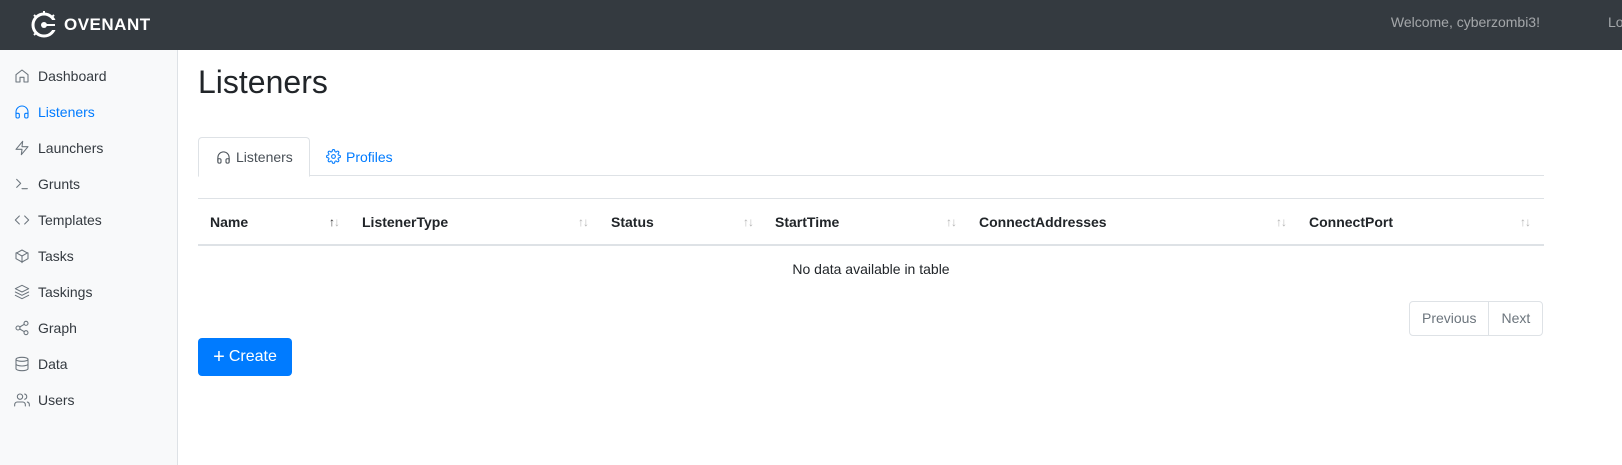 The height and width of the screenshot is (465, 1622). What do you see at coordinates (333, 156) in the screenshot?
I see `gear-icon` at bounding box center [333, 156].